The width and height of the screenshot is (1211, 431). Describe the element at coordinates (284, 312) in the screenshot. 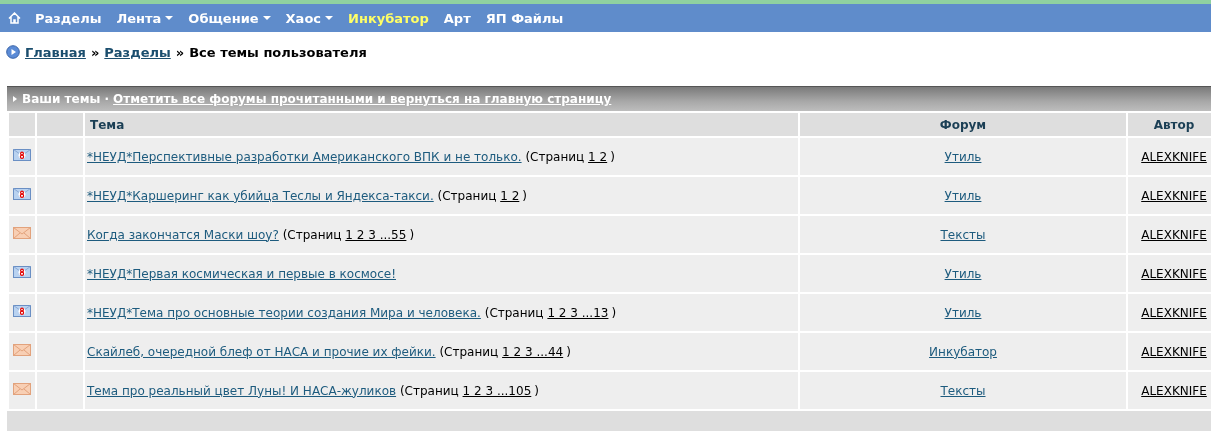

I see `topic-link: *НЕУД*Тема про основные теории создания Мира и человека.` at that location.